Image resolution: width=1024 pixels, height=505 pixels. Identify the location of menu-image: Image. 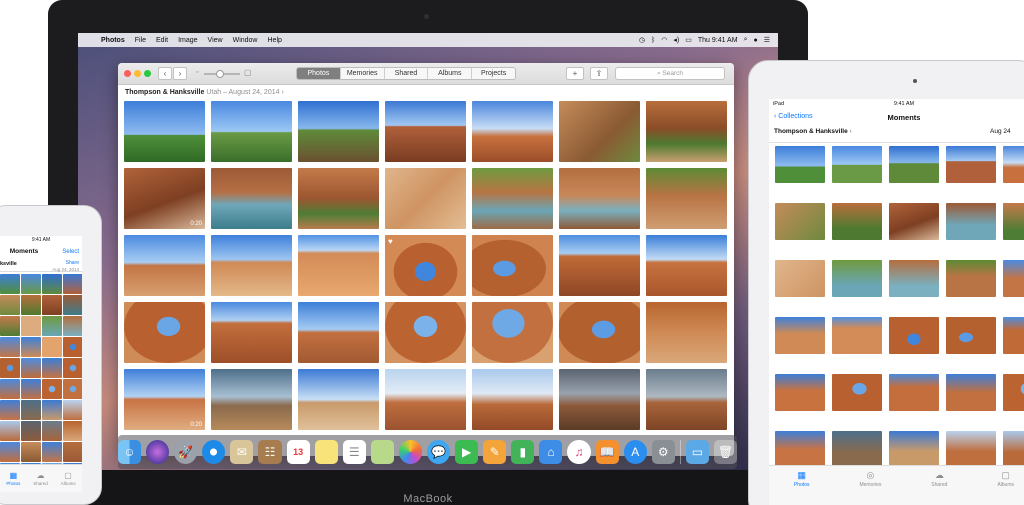
(187, 40).